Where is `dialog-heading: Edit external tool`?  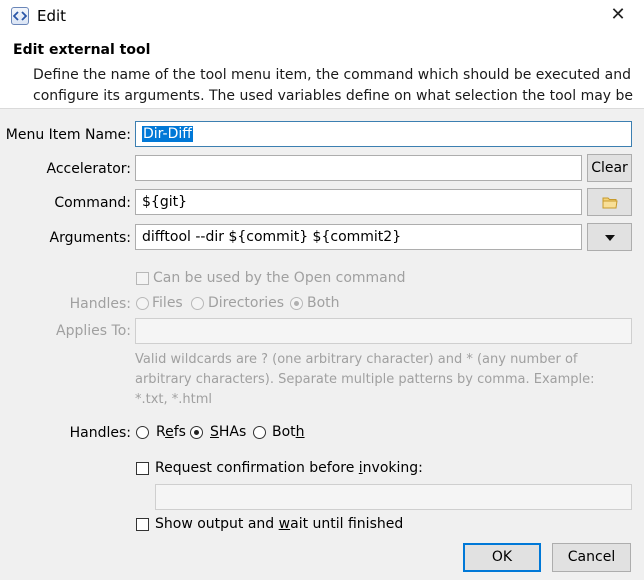 dialog-heading: Edit external tool is located at coordinates (82, 50).